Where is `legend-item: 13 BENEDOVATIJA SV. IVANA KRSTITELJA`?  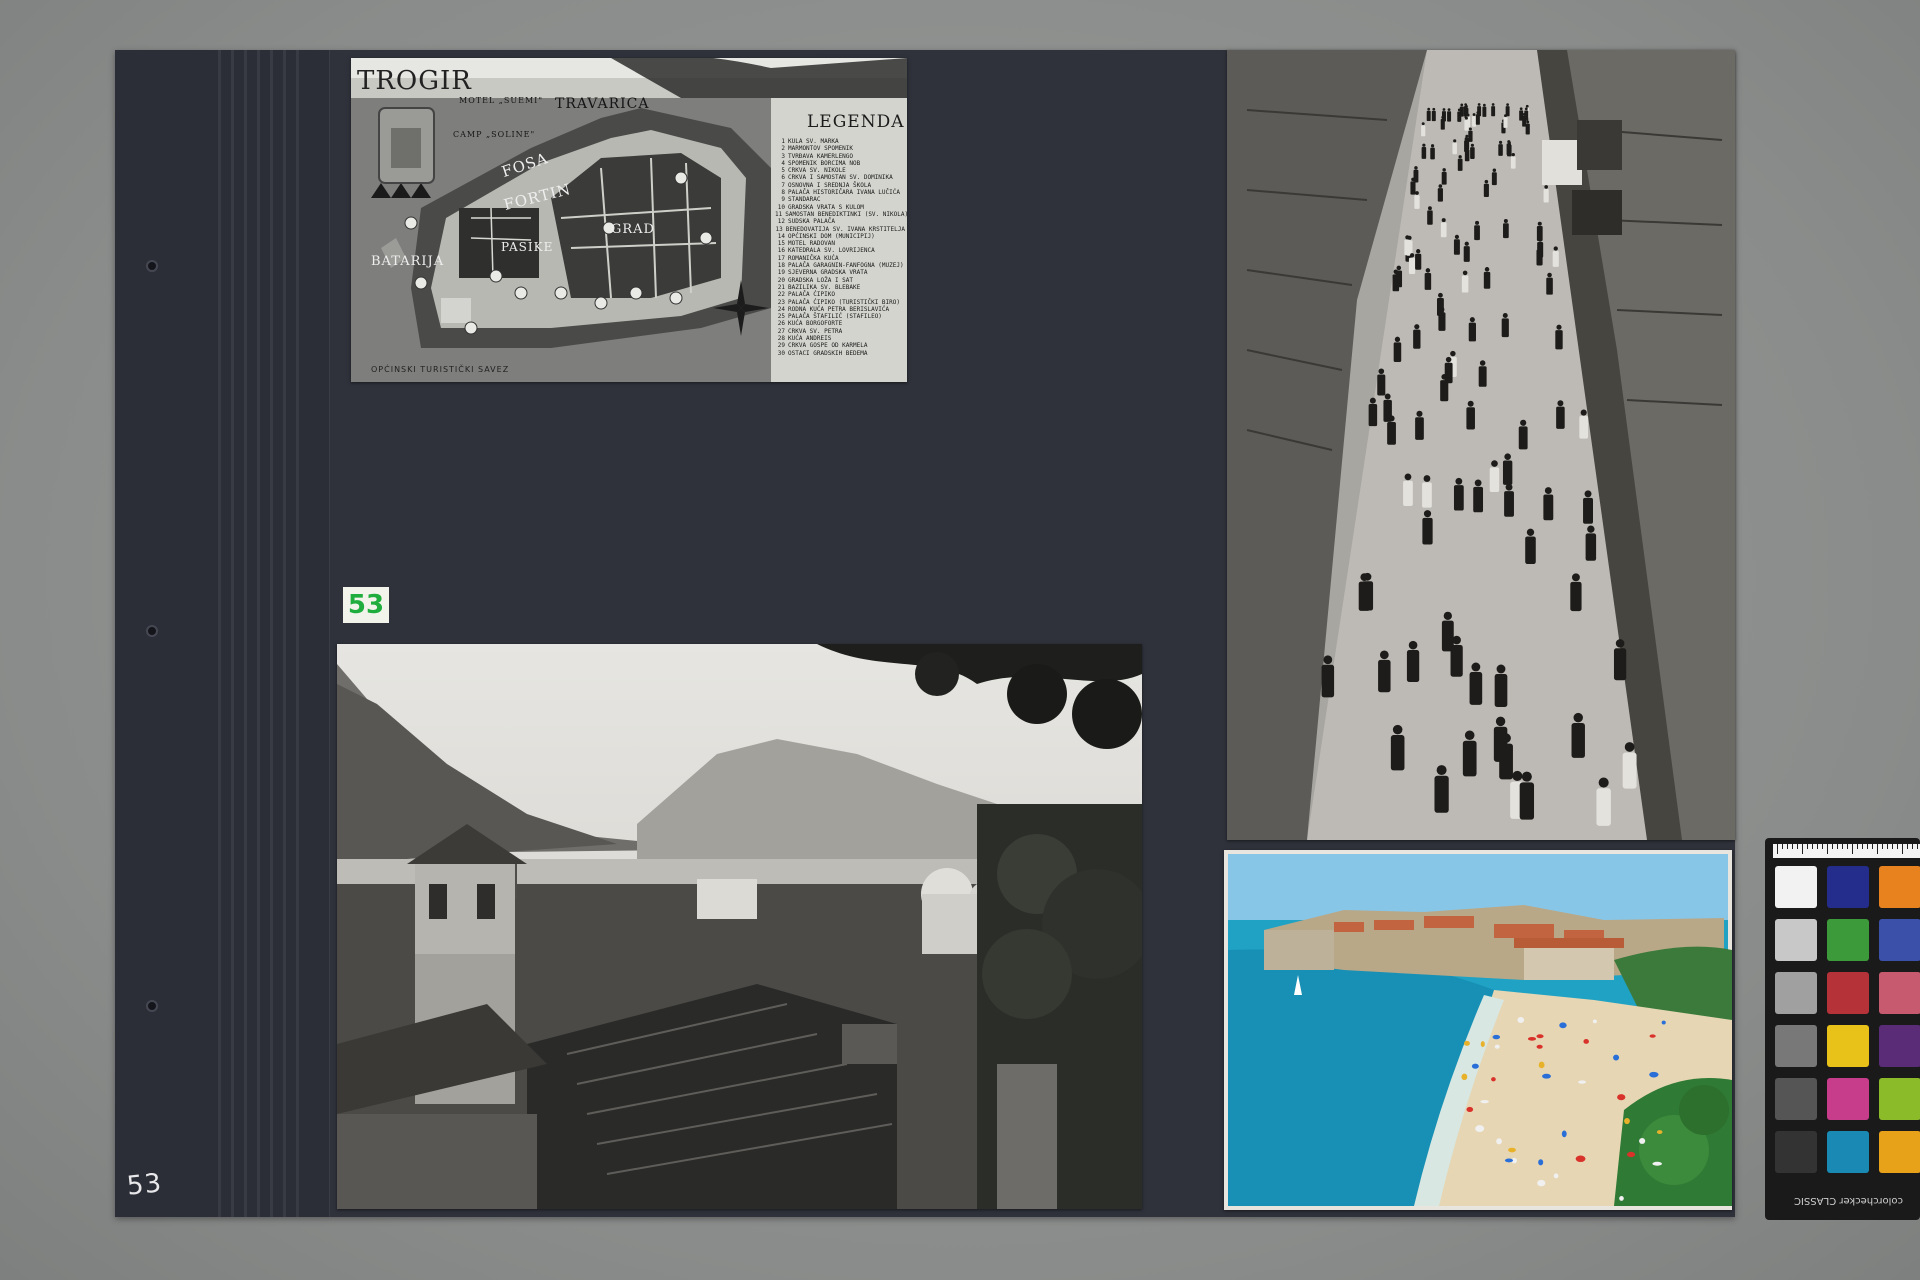 legend-item: 13 BENEDOVATIJA SV. IVANA KRSTITELJA is located at coordinates (840, 229).